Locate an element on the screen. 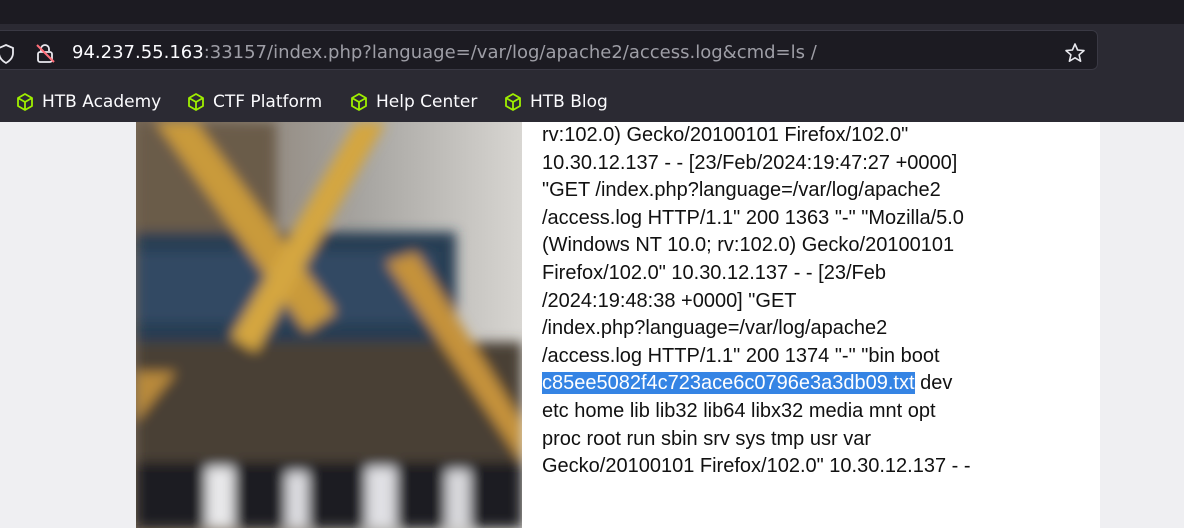  log-line: rv:102.0) Gecko/20100101 Firefox/102.0" is located at coordinates (725, 135).